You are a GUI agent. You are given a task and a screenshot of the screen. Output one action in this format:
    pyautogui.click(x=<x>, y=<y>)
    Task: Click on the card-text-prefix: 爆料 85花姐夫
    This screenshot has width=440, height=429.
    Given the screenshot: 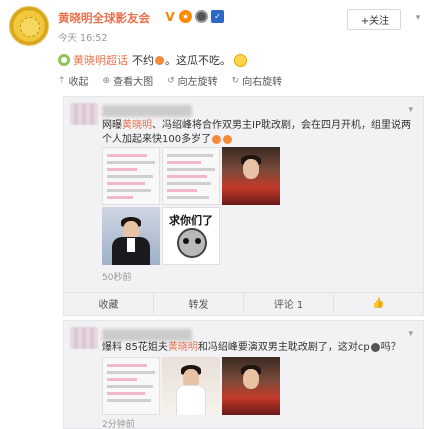 What is the action you would take?
    pyautogui.click(x=135, y=347)
    